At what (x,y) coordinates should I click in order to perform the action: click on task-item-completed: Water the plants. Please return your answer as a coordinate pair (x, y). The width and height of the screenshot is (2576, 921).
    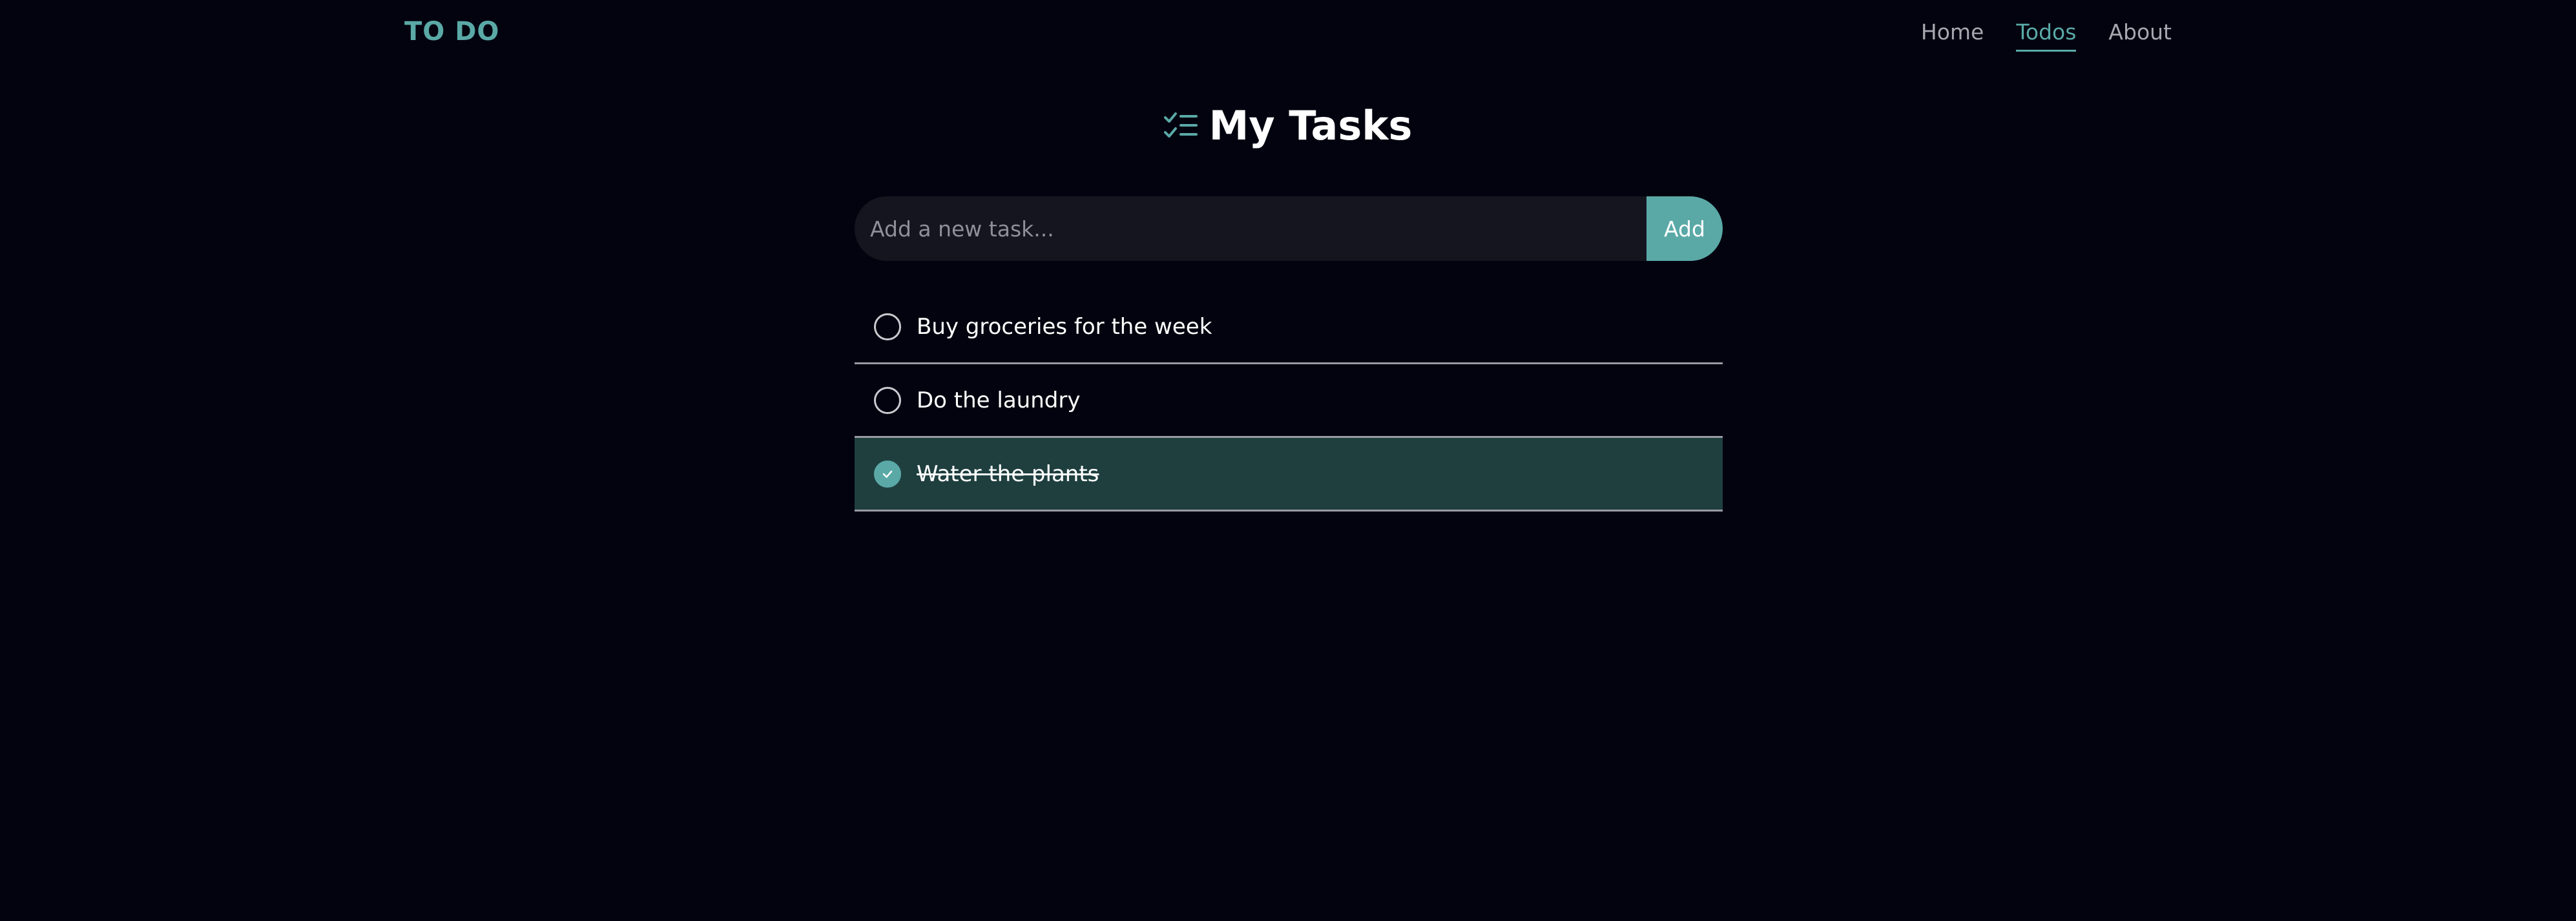
    Looking at the image, I should click on (1289, 475).